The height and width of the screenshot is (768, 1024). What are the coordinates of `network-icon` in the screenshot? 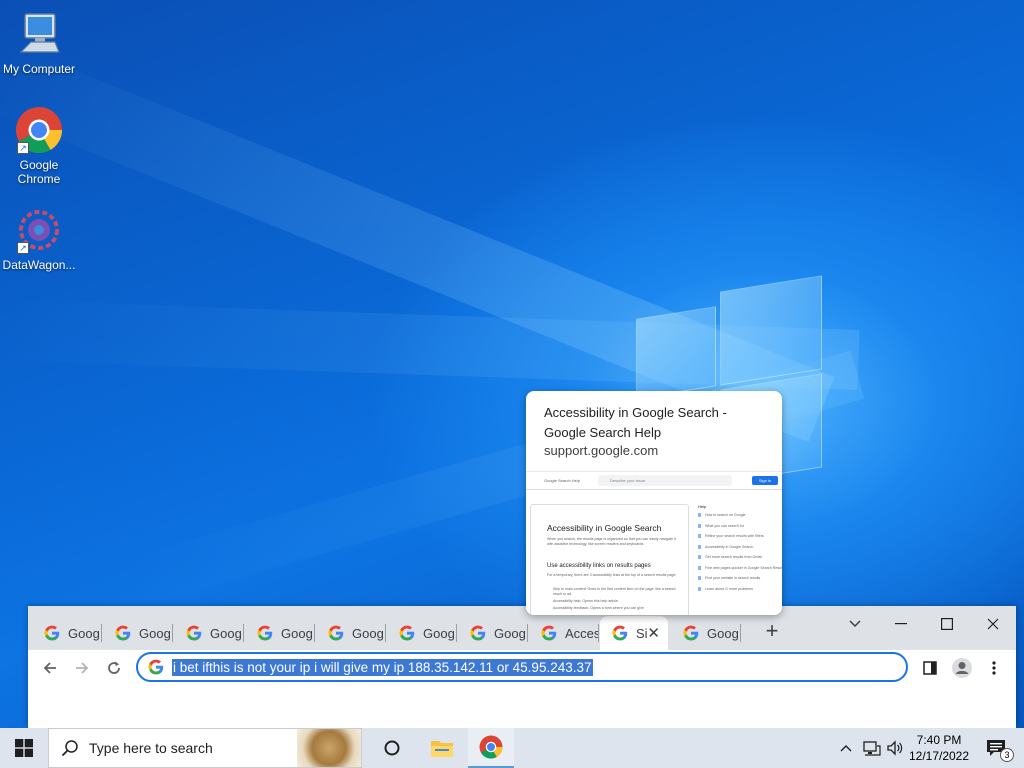 It's located at (872, 748).